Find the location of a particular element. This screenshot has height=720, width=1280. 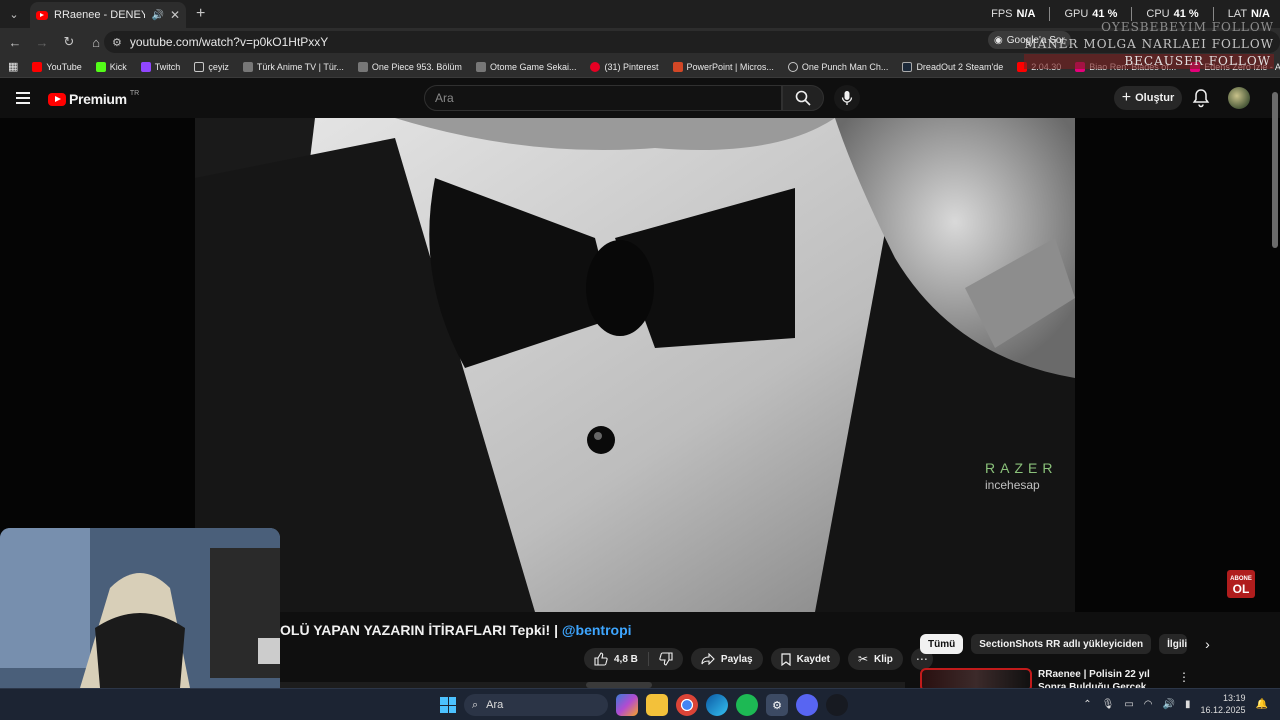

microphone-tray-icon: 🎙 is located at coordinates (1108, 704).